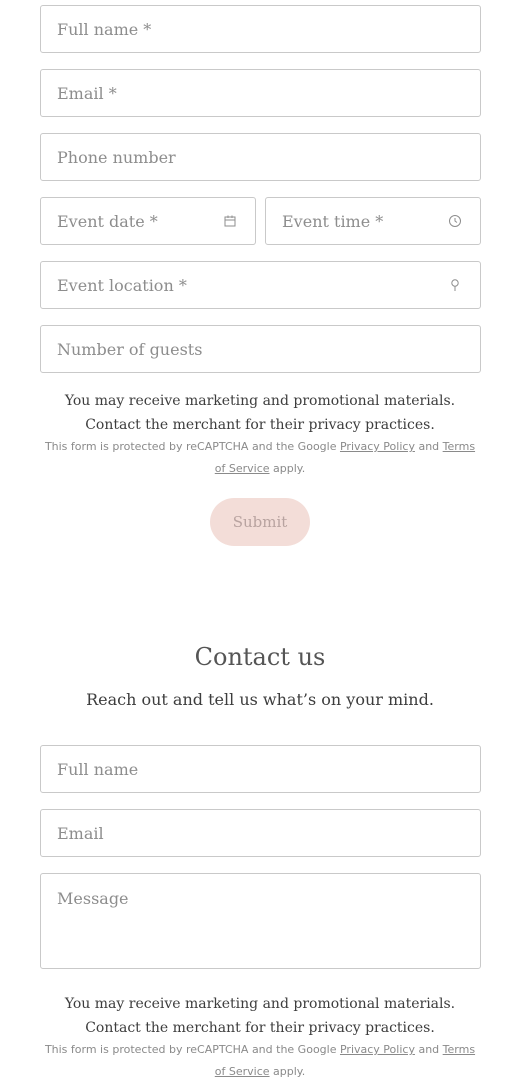 Image resolution: width=520 pixels, height=1092 pixels. Describe the element at coordinates (377, 1049) in the screenshot. I see `contact-privacy-policy-link: Privacy Policy` at that location.